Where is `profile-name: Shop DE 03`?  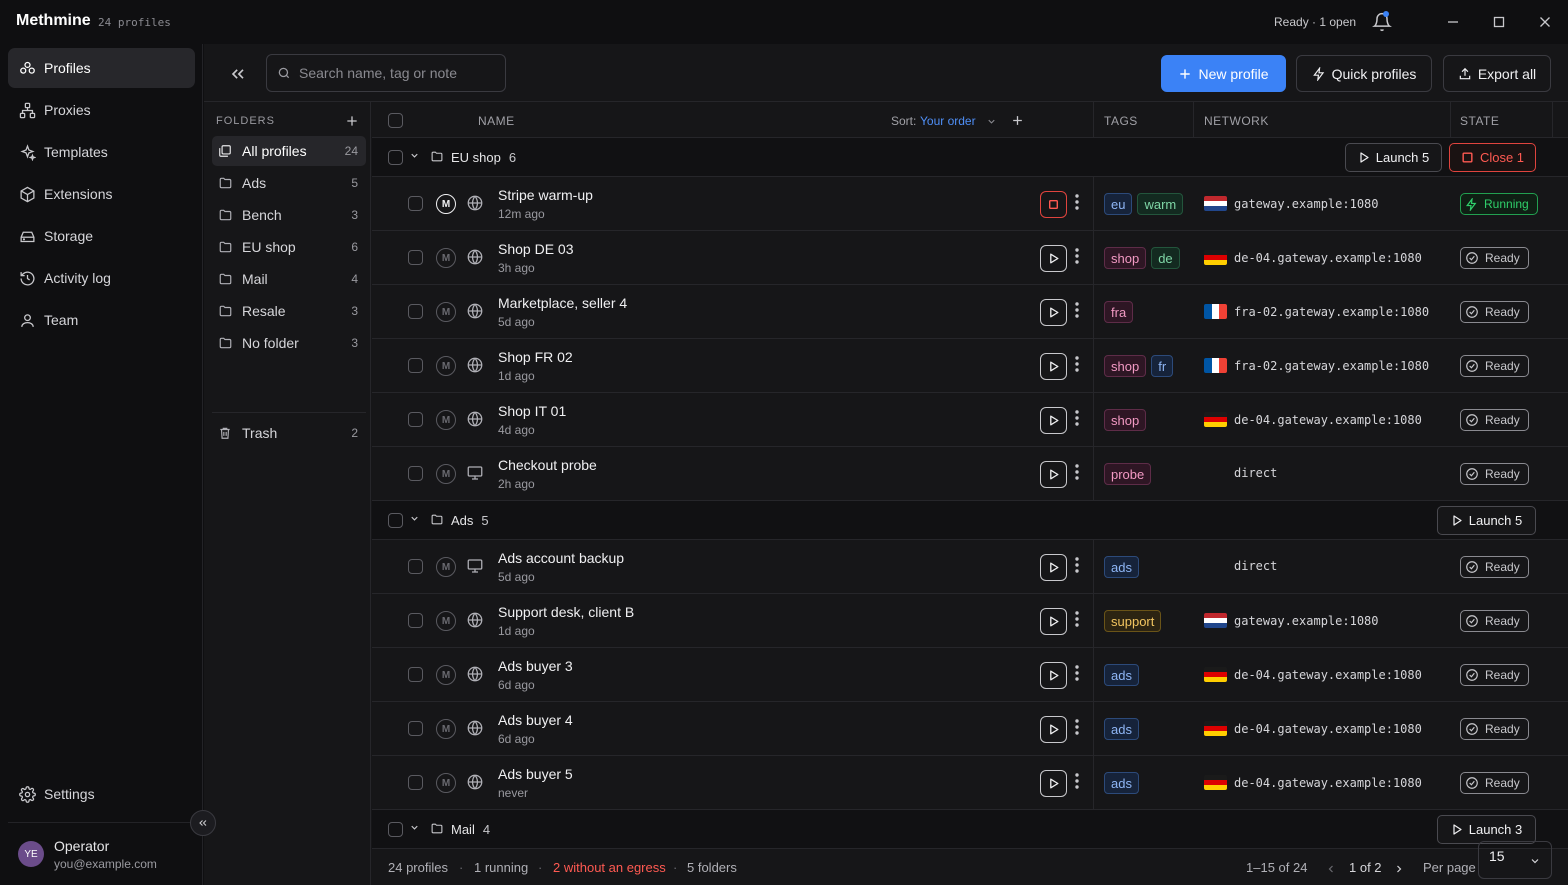 profile-name: Shop DE 03 is located at coordinates (536, 249).